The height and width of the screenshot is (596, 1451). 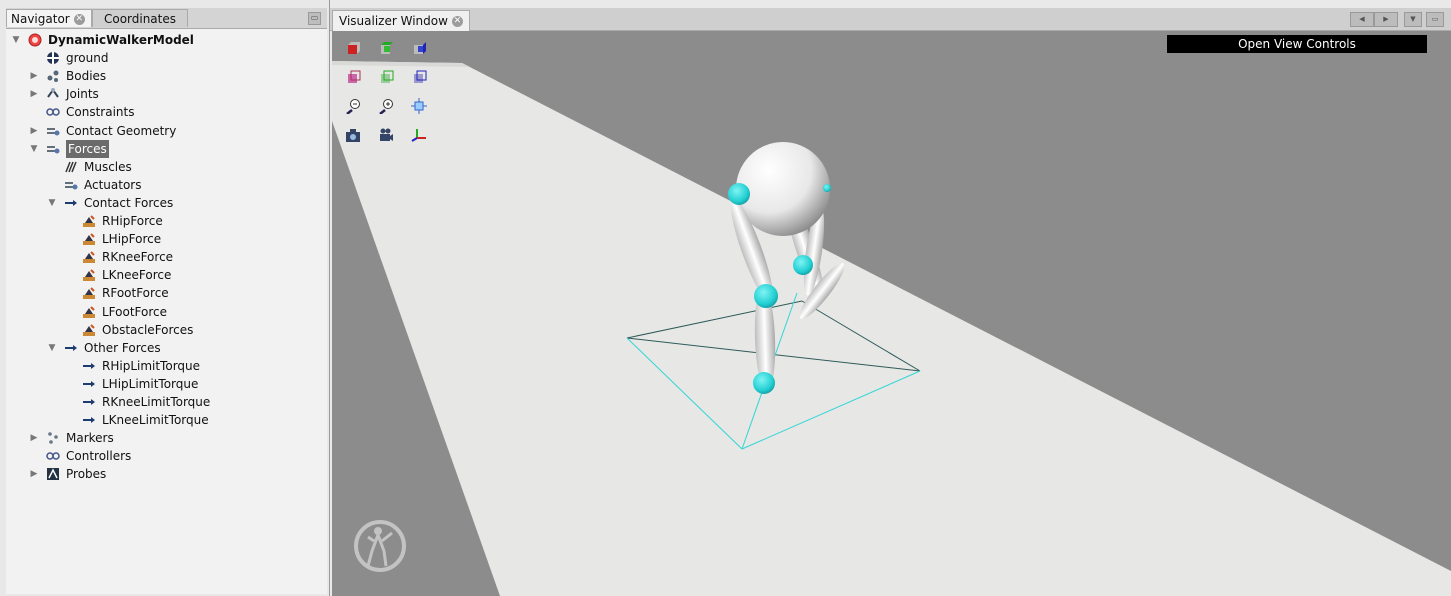 I want to click on tree-item-label: Contact Geometry, so click(x=121, y=130).